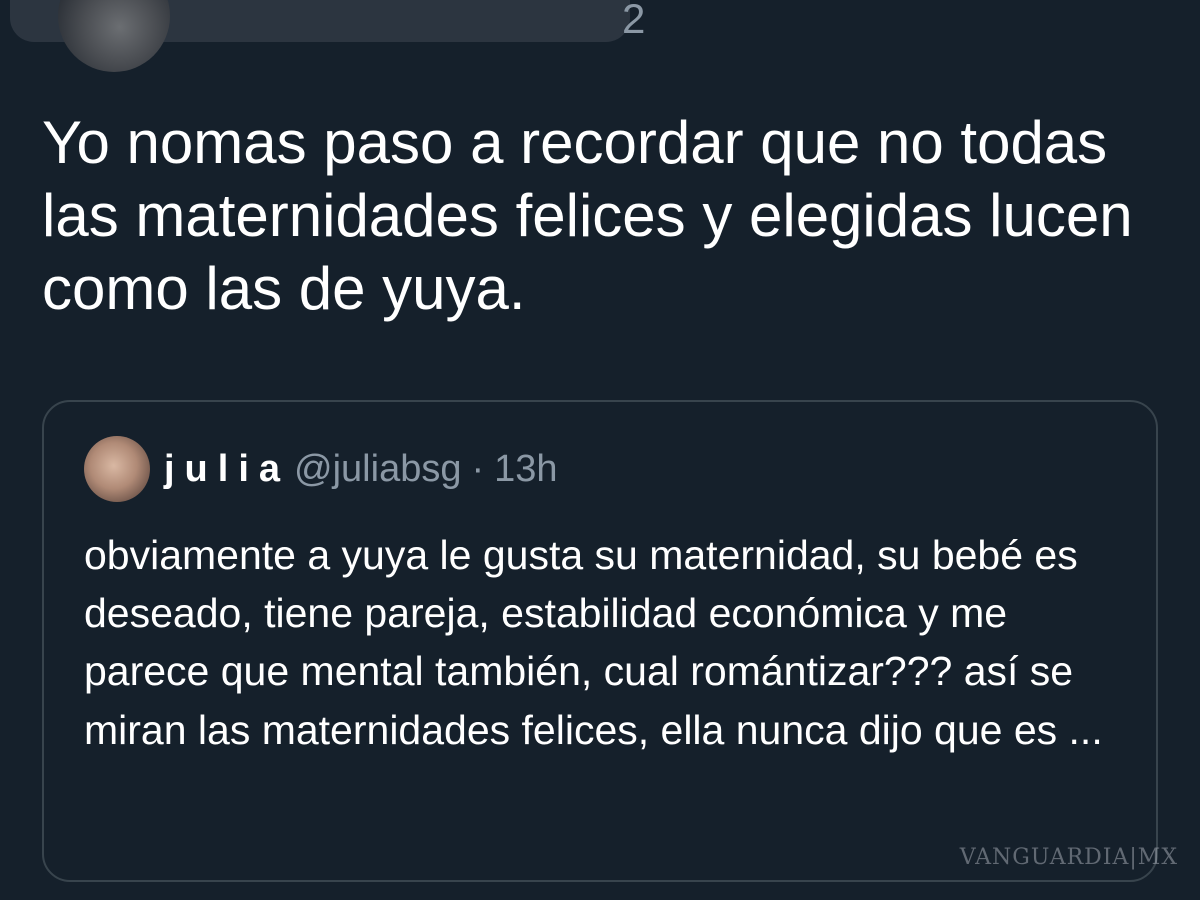 This screenshot has width=1200, height=900. Describe the element at coordinates (633, 20) in the screenshot. I see `tweet-timestamp: 2` at that location.